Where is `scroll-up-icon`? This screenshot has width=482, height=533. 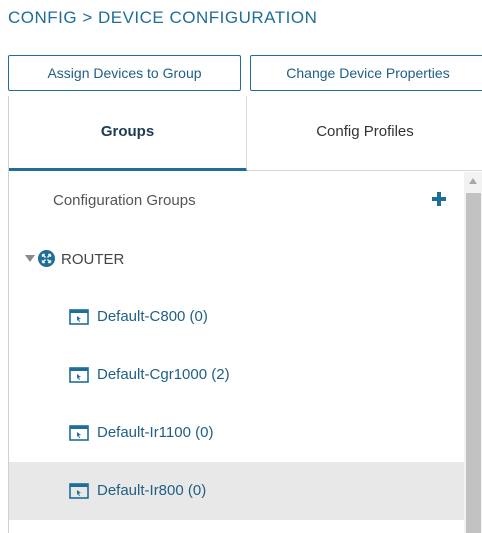
scroll-up-icon is located at coordinates (473, 181).